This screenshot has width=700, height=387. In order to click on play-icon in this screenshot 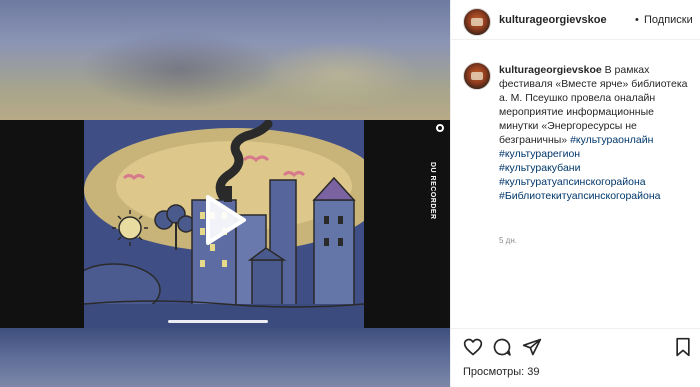, I will do `click(226, 220)`.